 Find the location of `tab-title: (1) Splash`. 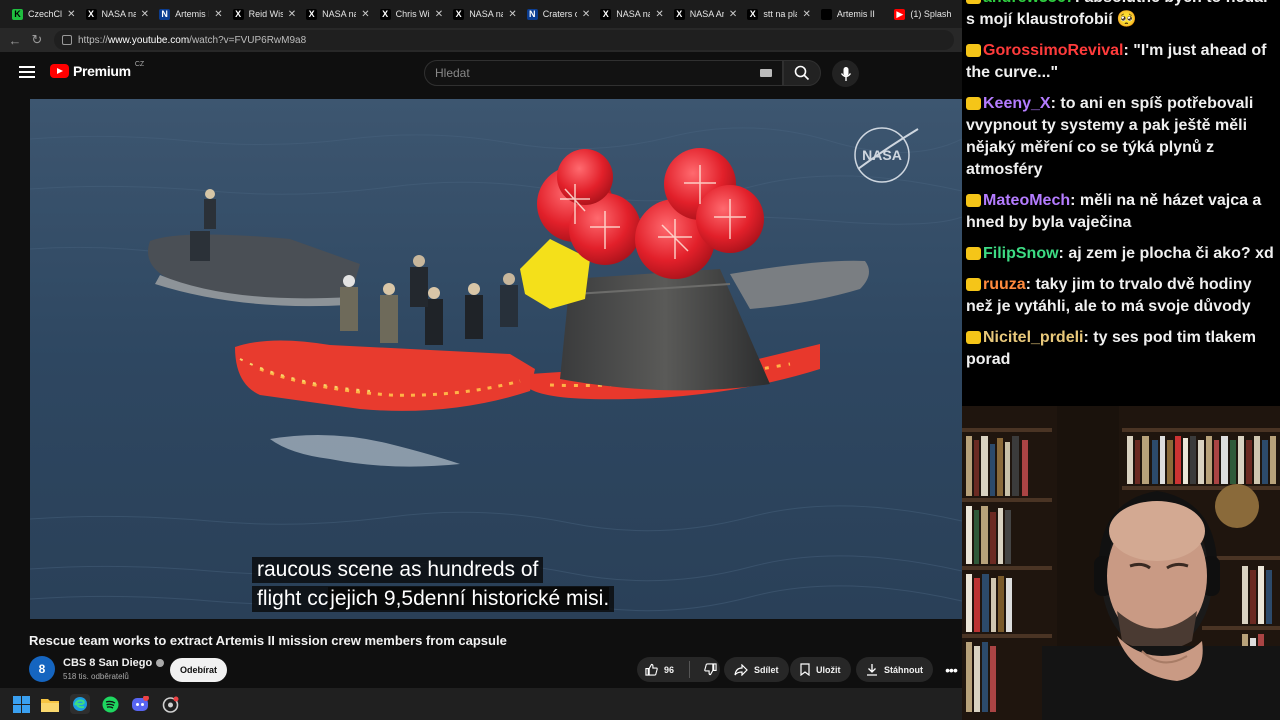

tab-title: (1) Splash is located at coordinates (931, 14).